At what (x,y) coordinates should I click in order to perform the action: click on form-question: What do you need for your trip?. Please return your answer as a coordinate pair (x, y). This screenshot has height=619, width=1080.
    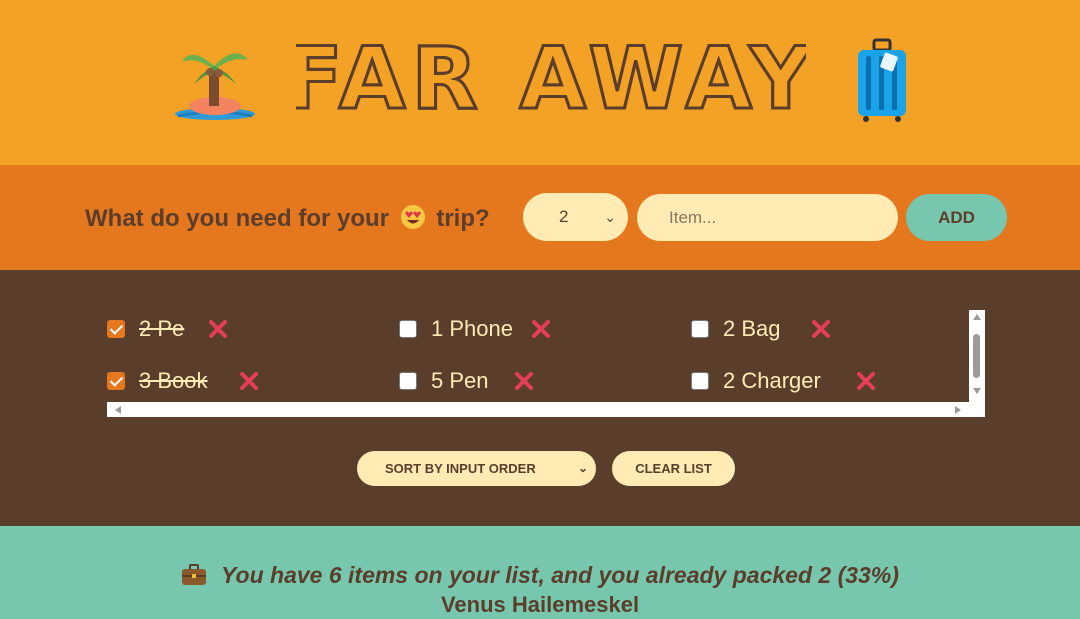
    Looking at the image, I should click on (287, 218).